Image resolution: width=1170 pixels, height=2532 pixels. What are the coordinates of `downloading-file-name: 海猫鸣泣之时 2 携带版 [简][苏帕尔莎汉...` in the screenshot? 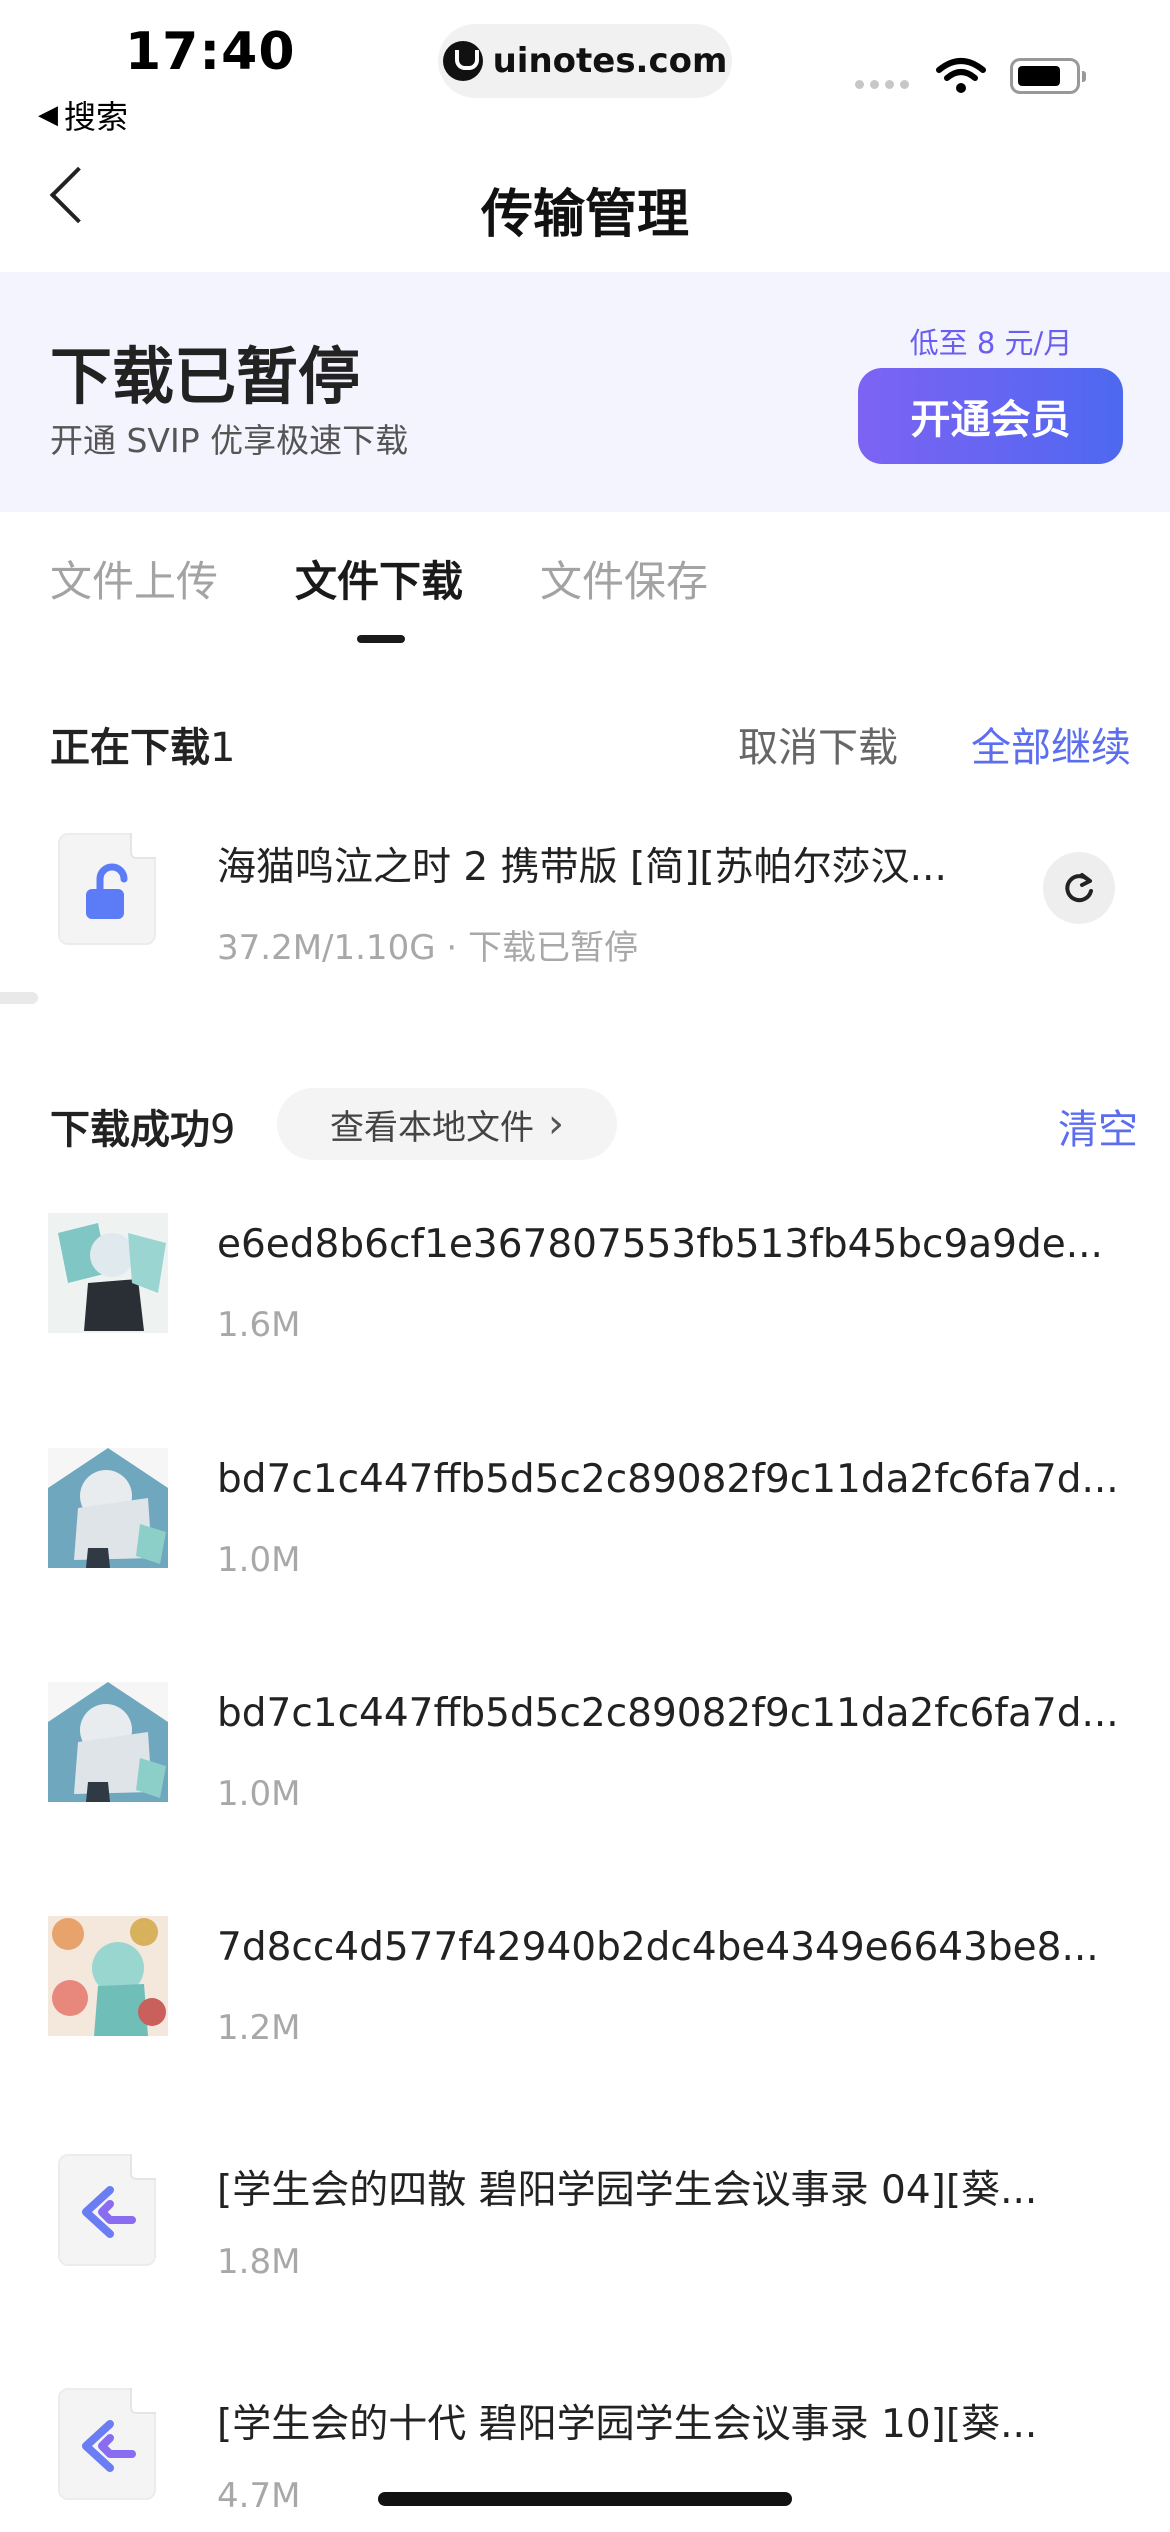 It's located at (612, 864).